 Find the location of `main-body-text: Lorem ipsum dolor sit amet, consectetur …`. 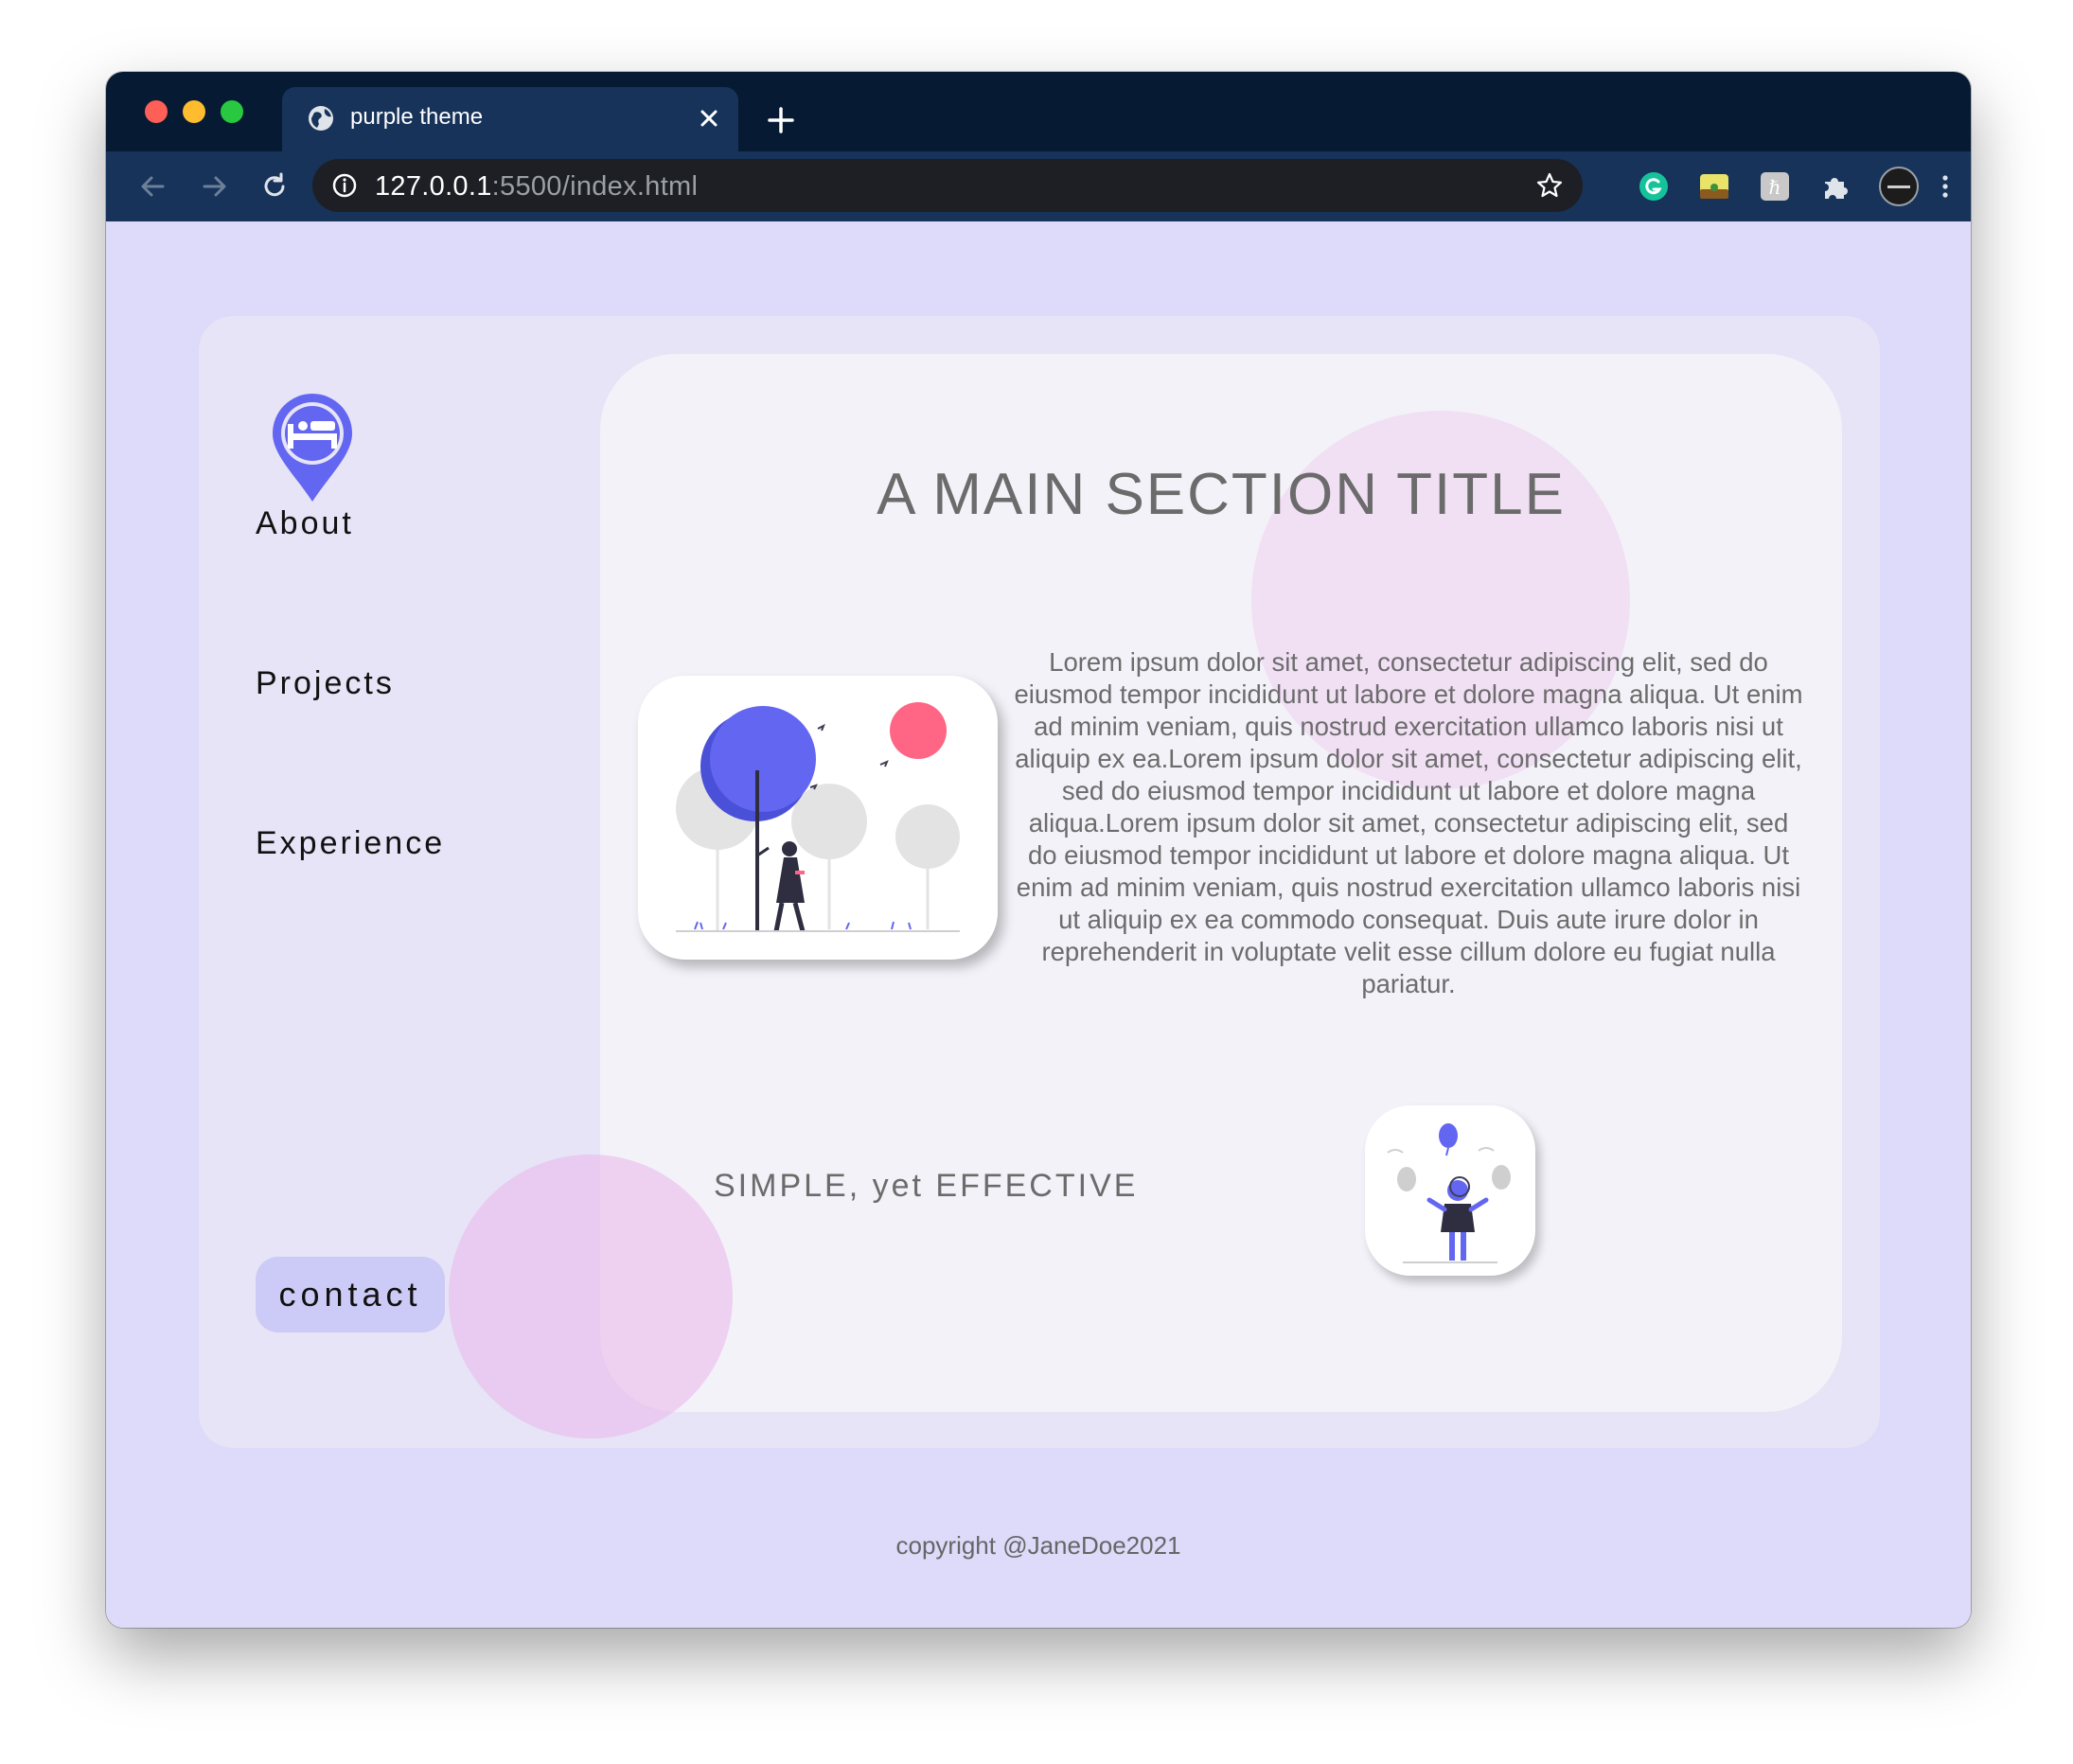

main-body-text: Lorem ipsum dolor sit amet, consectetur … is located at coordinates (1408, 822).